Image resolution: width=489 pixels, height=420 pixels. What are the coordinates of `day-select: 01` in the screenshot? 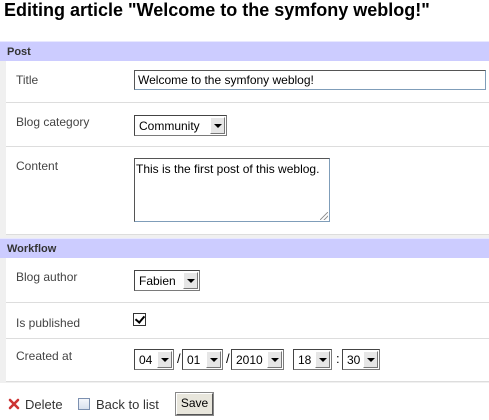 It's located at (202, 359).